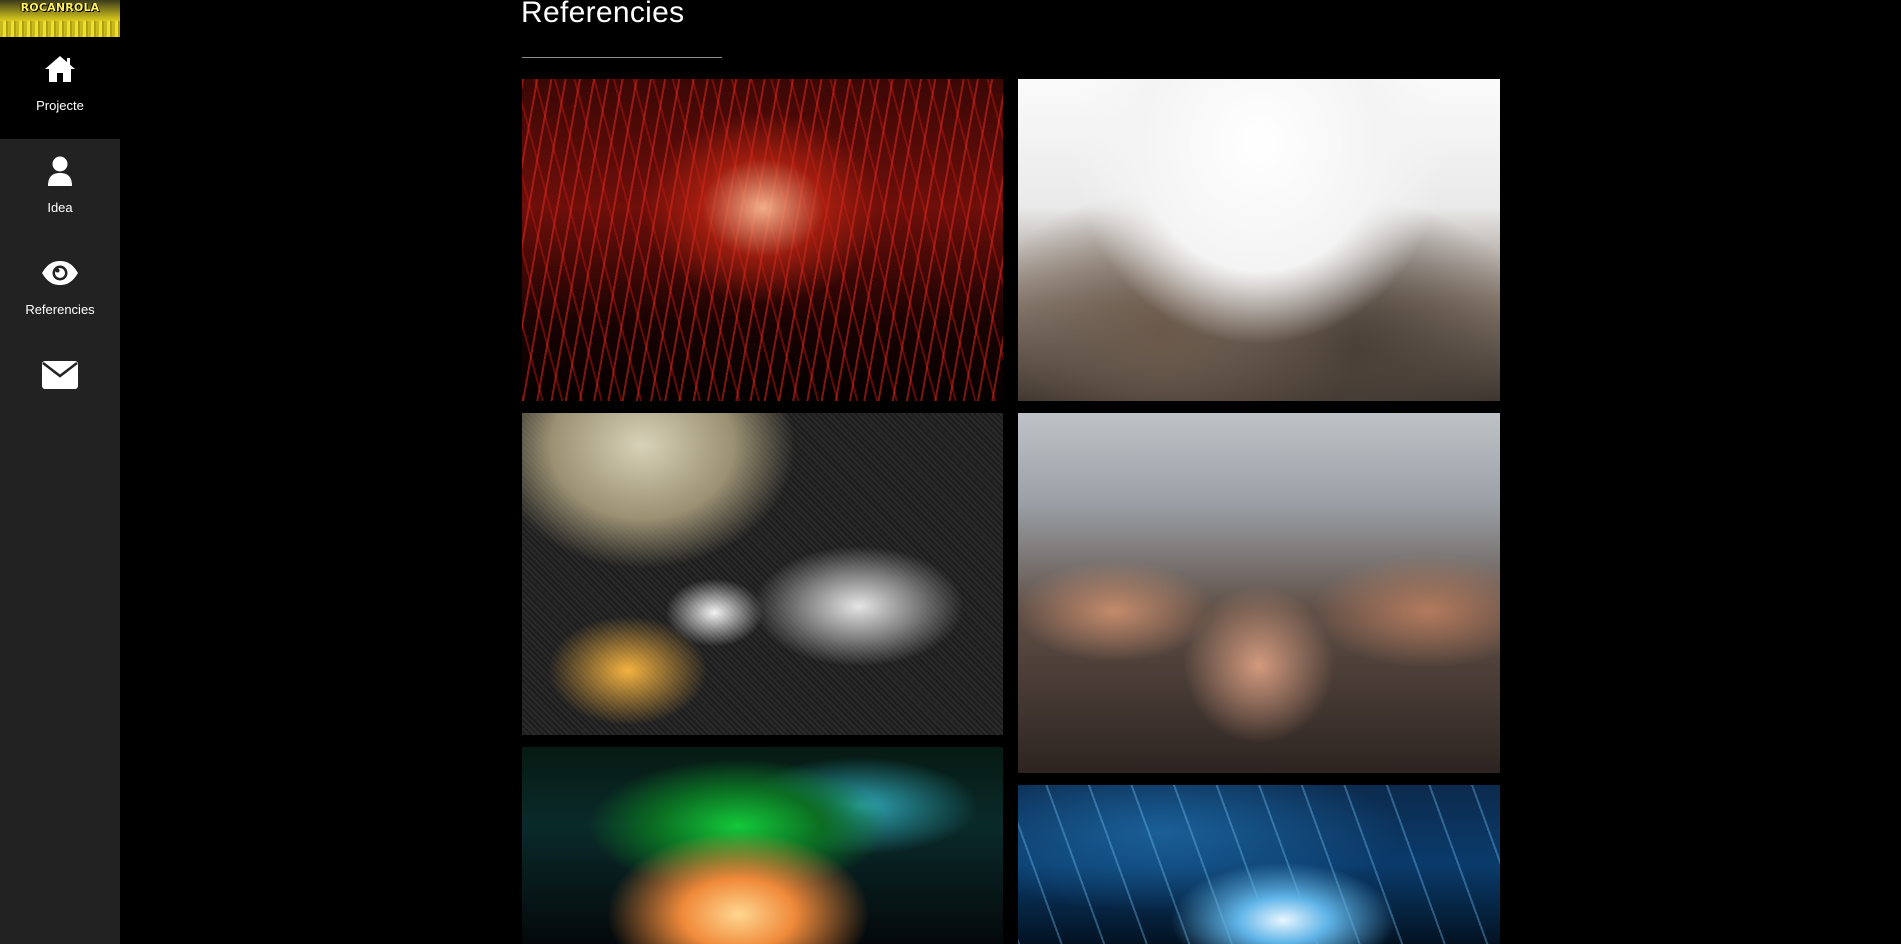 The height and width of the screenshot is (944, 1901). I want to click on eye-icon, so click(60, 273).